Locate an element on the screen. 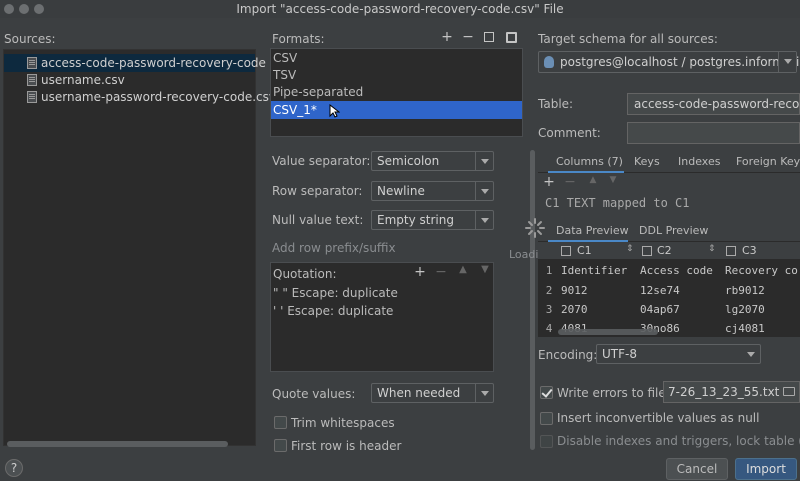 The width and height of the screenshot is (800, 481). null-value-select: Empty string is located at coordinates (432, 220).